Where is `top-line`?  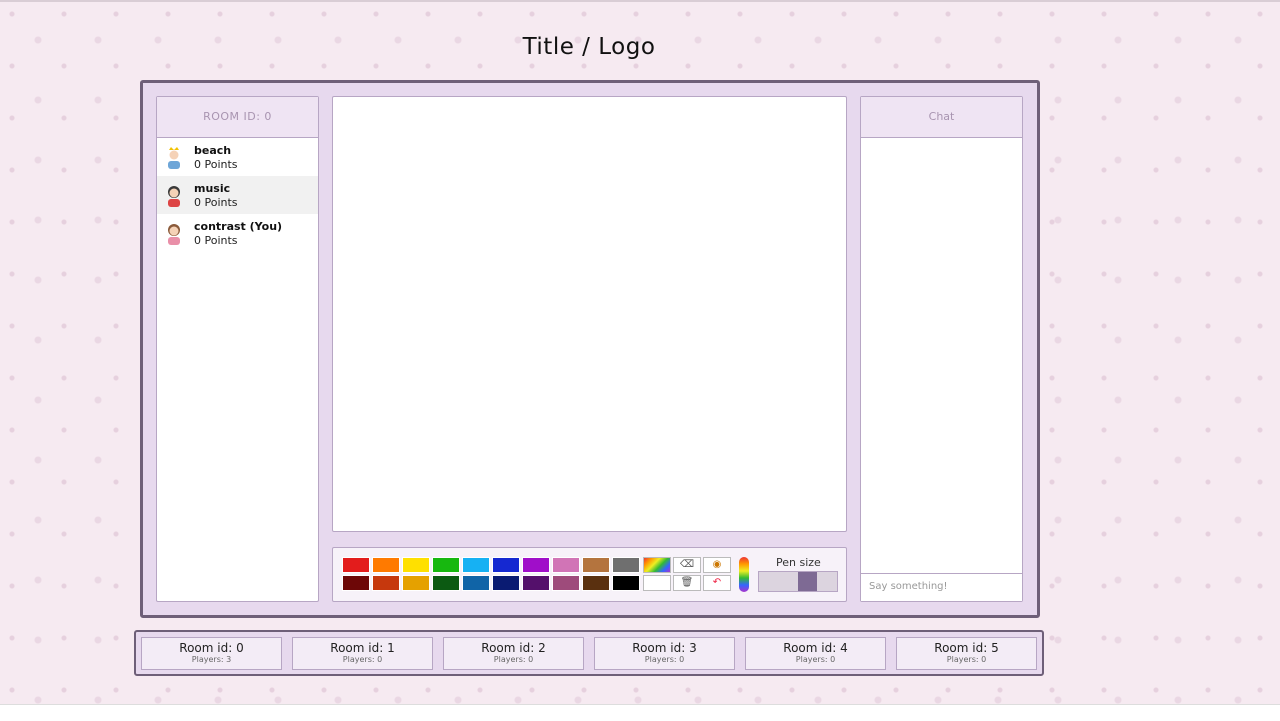
top-line is located at coordinates (640, 1).